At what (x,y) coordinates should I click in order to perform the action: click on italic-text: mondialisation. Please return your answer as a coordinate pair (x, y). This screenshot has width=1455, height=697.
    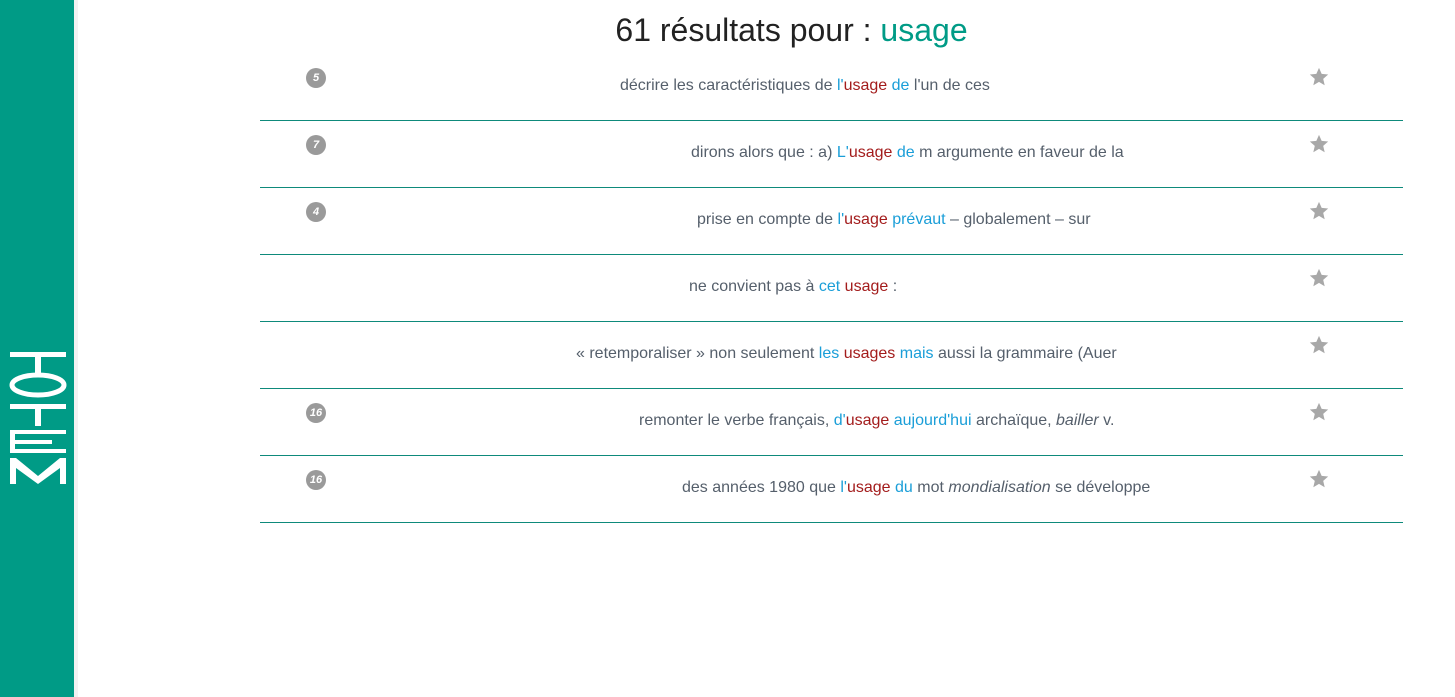
    Looking at the image, I should click on (999, 487).